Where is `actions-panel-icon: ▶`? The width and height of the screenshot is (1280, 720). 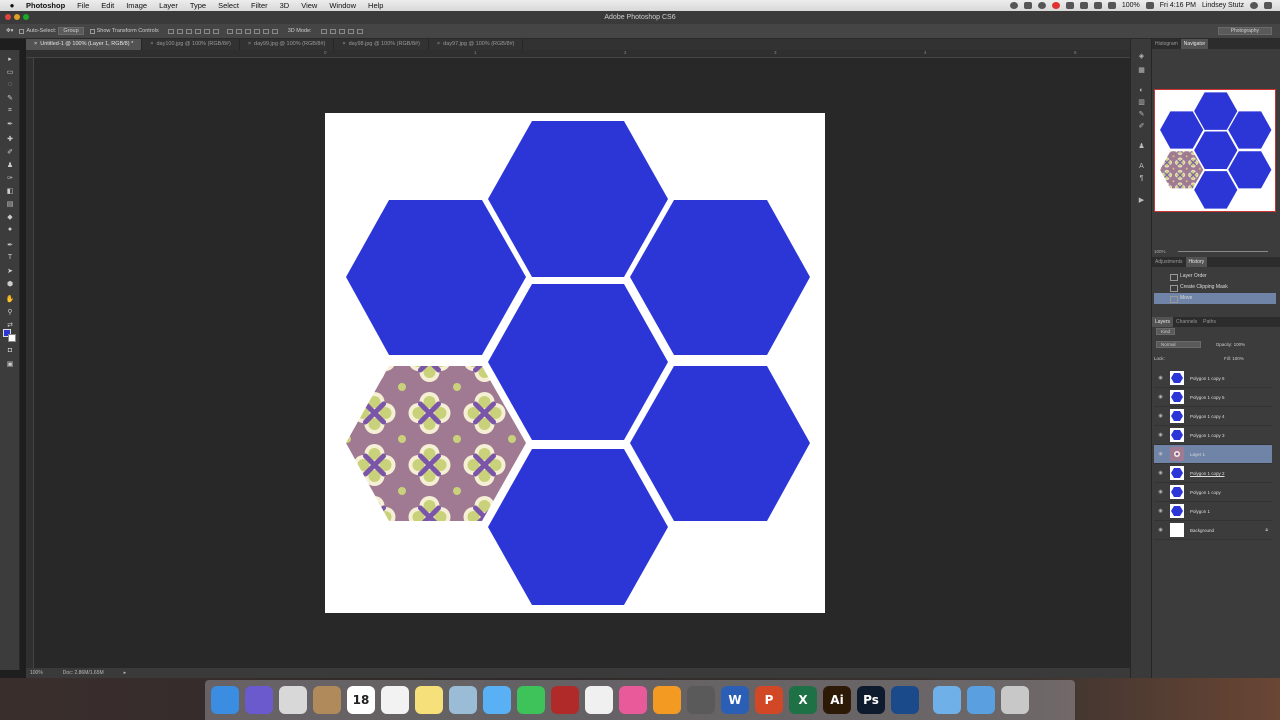 actions-panel-icon: ▶ is located at coordinates (1141, 201).